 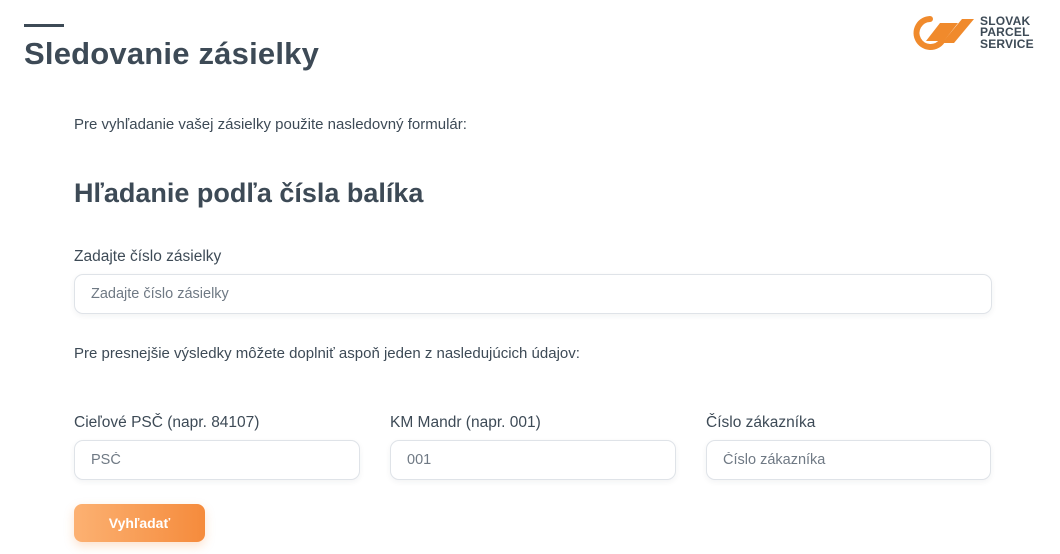 I want to click on customer-number-input, so click(x=848, y=460).